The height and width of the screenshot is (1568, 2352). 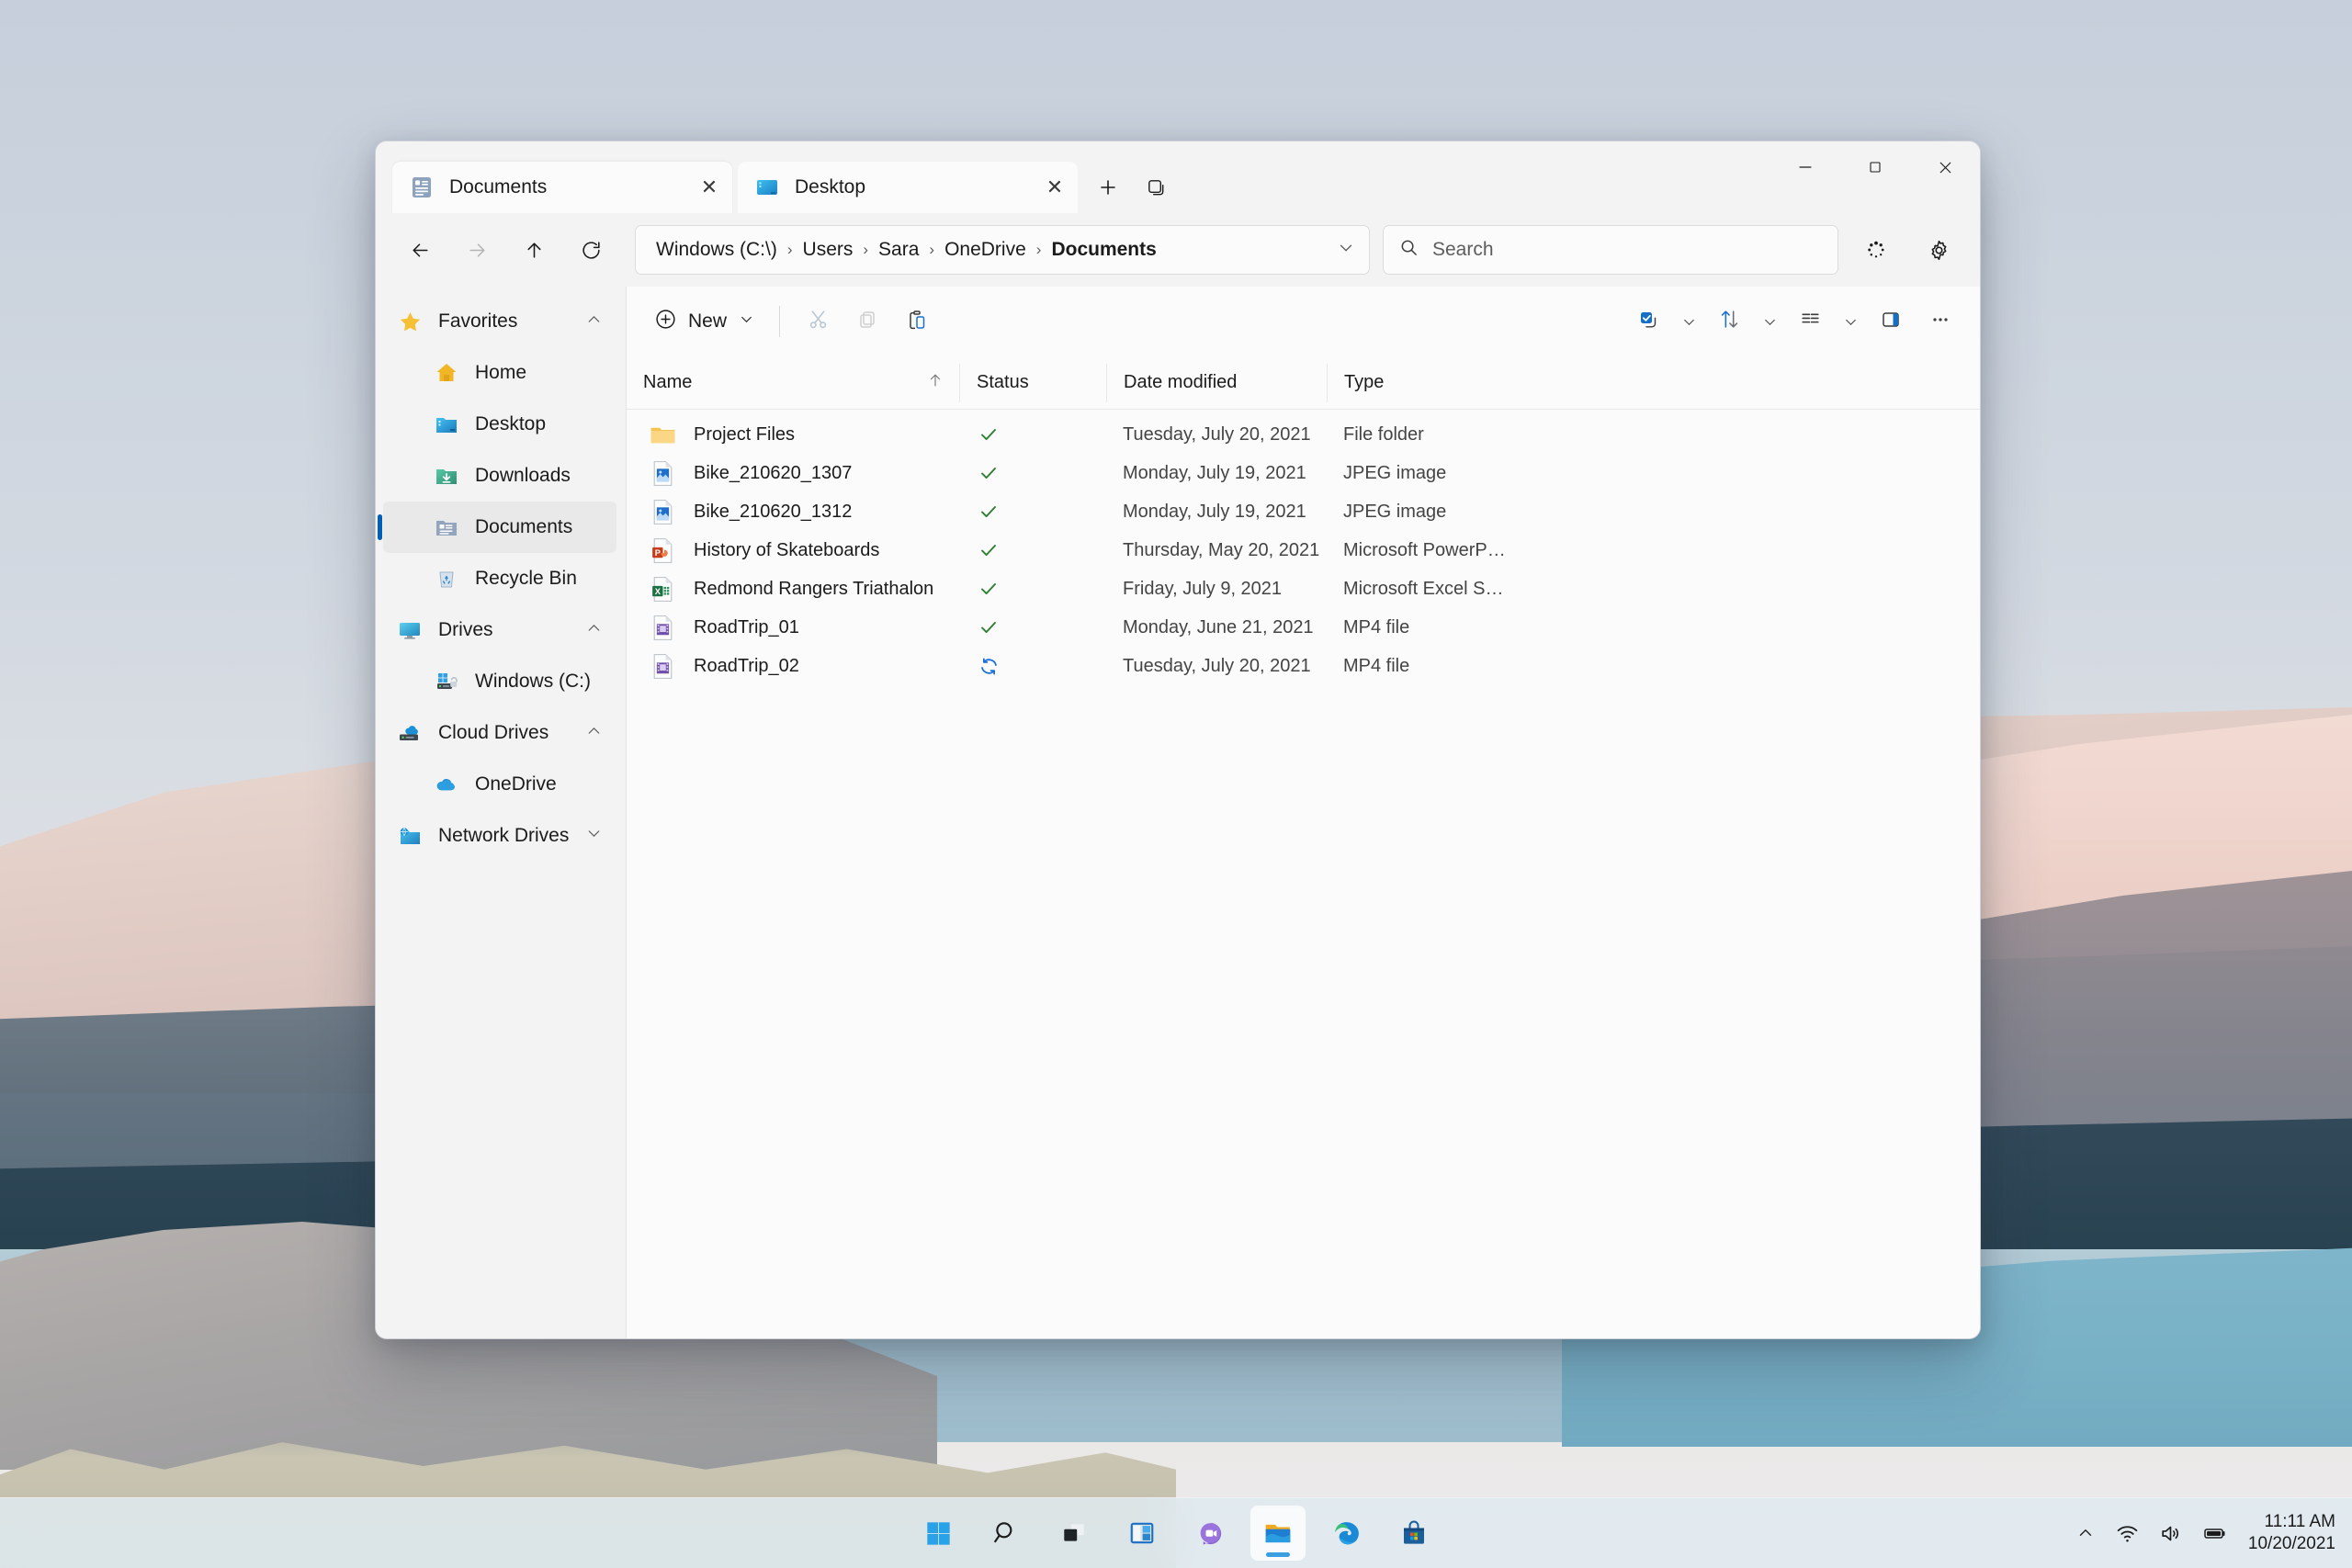 I want to click on breadcrumb-item-drive: Windows (C:\), so click(x=716, y=250).